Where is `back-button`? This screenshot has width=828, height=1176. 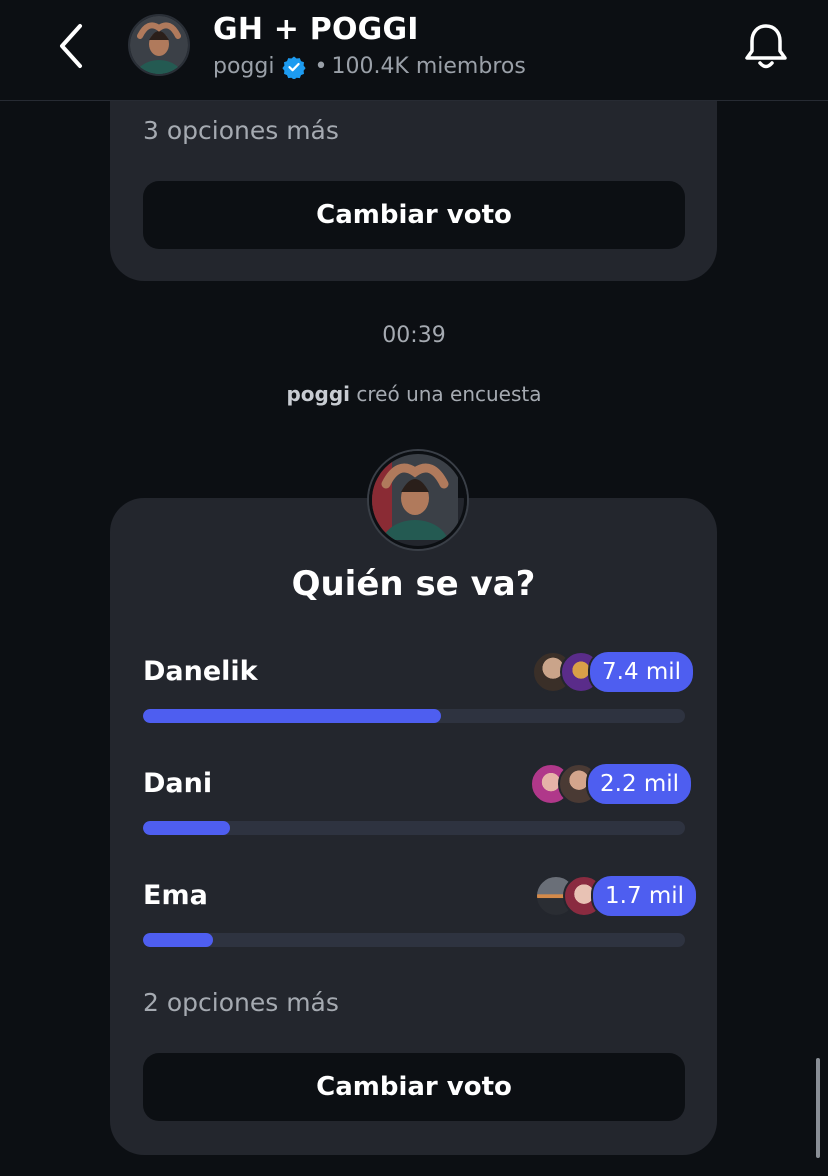
back-button is located at coordinates (72, 46).